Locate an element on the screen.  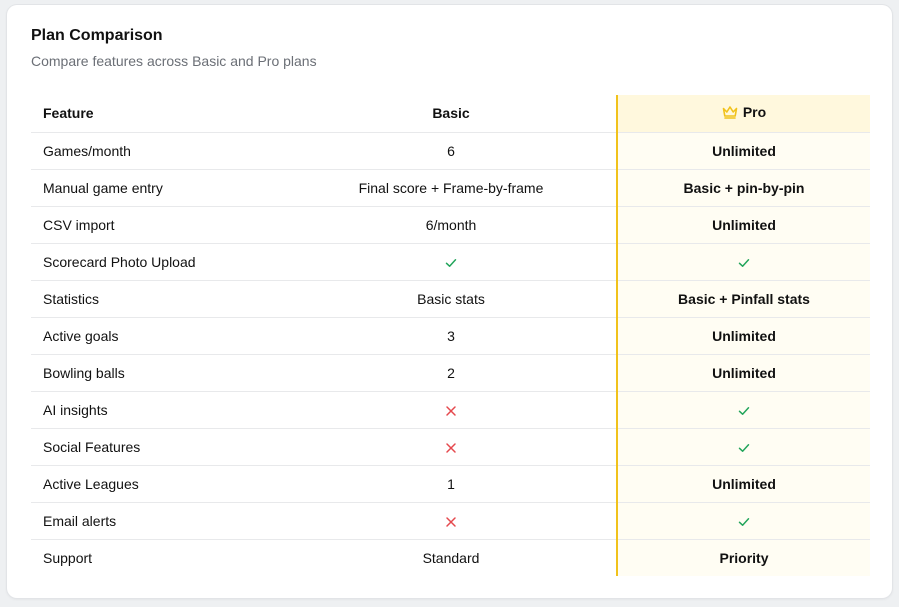
basic-cell: 3 is located at coordinates (451, 336).